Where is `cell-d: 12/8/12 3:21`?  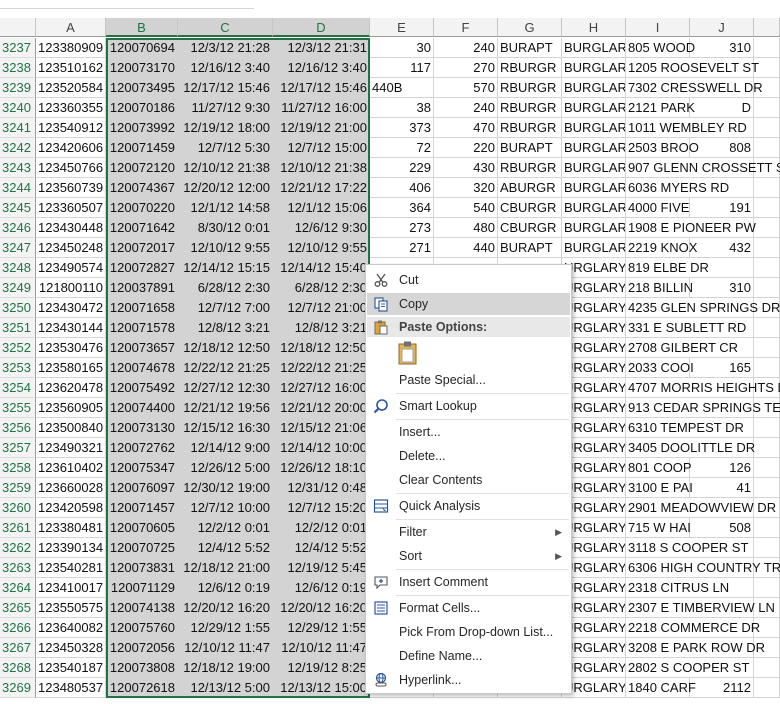 cell-d: 12/8/12 3:21 is located at coordinates (321, 328).